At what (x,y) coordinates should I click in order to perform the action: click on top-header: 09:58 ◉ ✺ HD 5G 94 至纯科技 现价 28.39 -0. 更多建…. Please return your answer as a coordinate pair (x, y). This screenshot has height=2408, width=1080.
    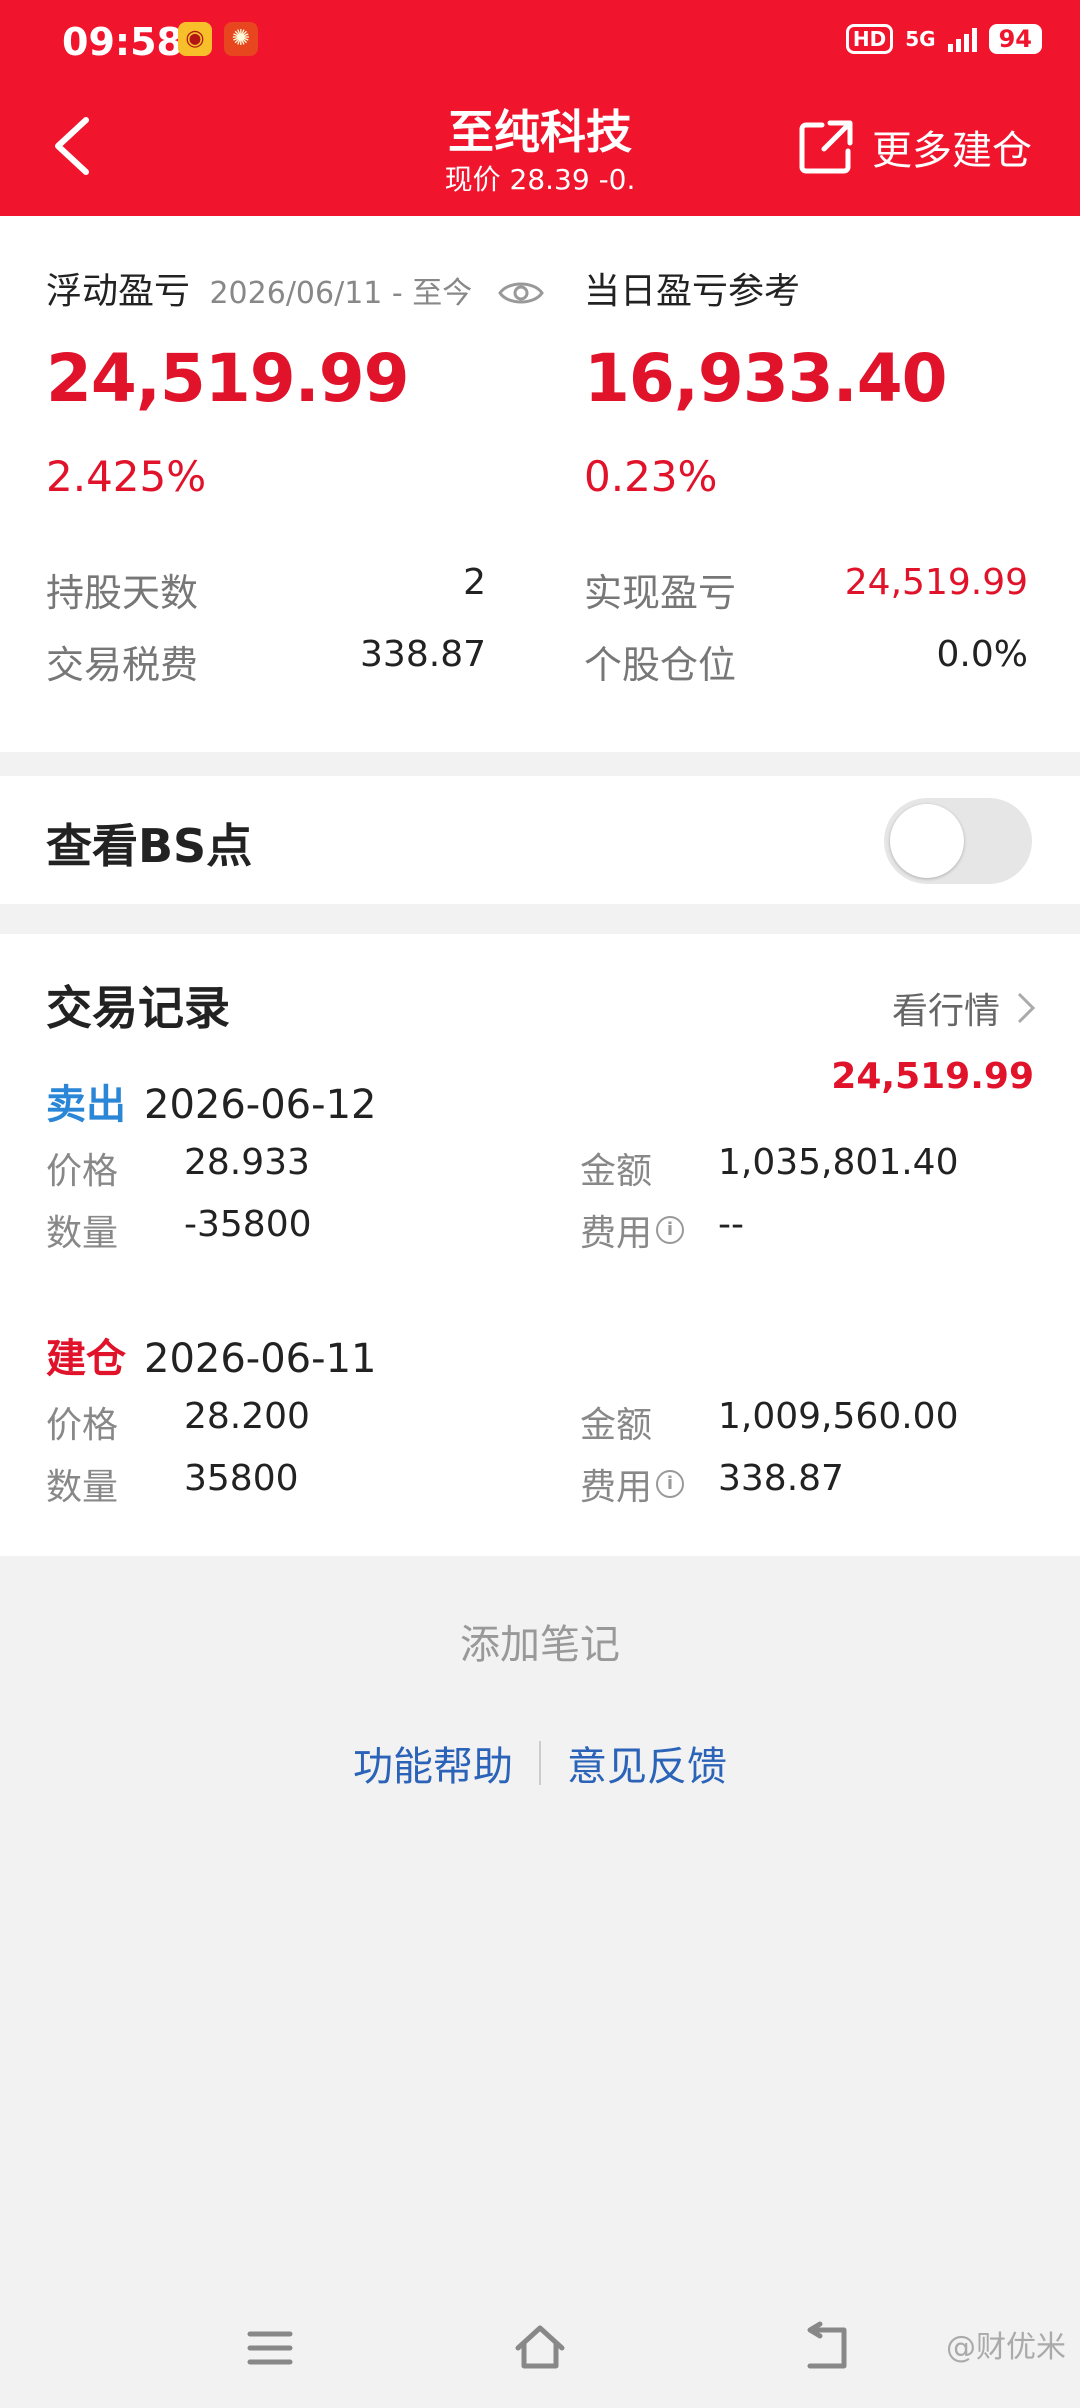
    Looking at the image, I should click on (540, 108).